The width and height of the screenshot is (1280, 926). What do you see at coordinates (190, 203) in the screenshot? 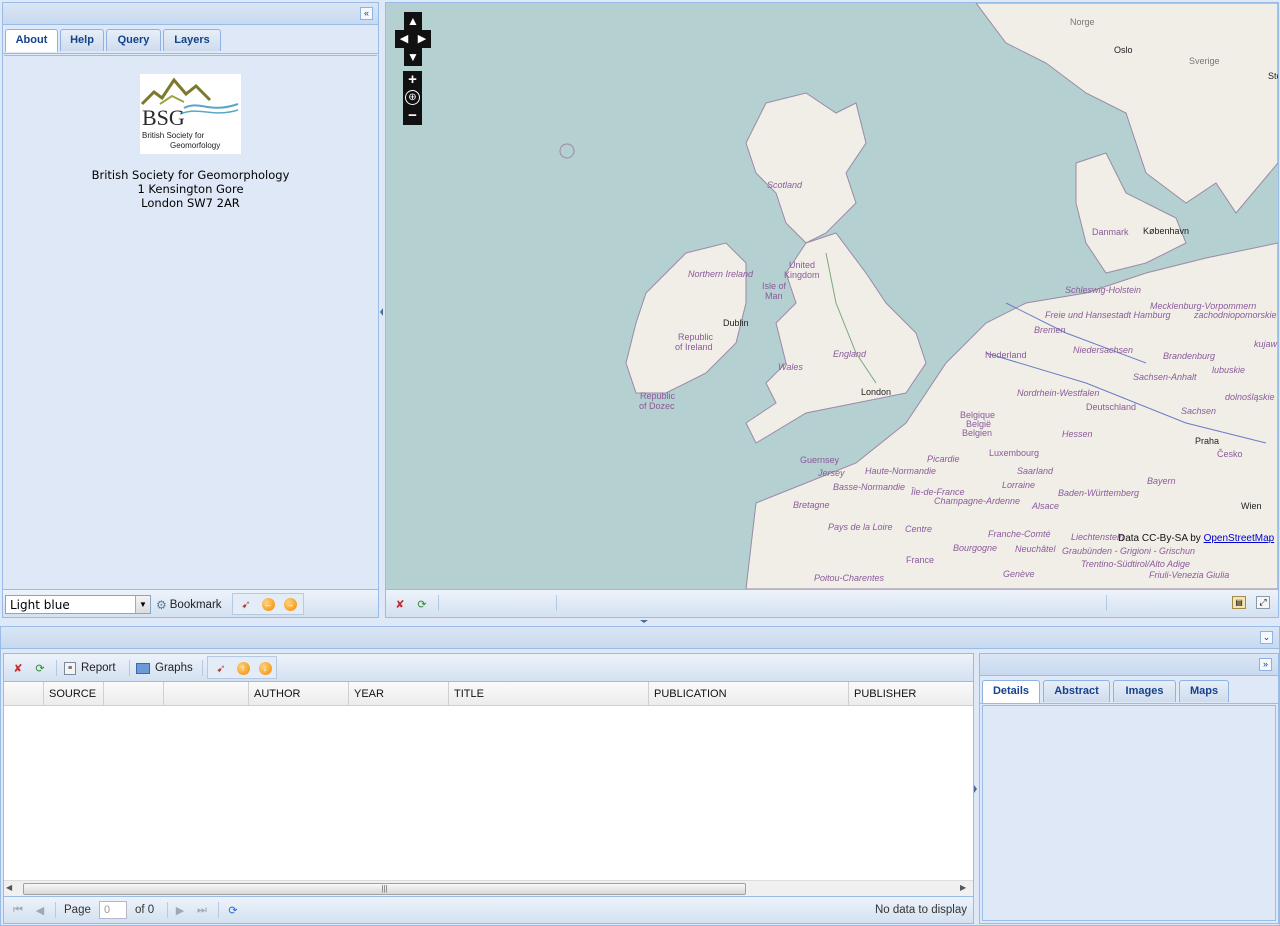
I see `org-city: London SW7 2AR` at bounding box center [190, 203].